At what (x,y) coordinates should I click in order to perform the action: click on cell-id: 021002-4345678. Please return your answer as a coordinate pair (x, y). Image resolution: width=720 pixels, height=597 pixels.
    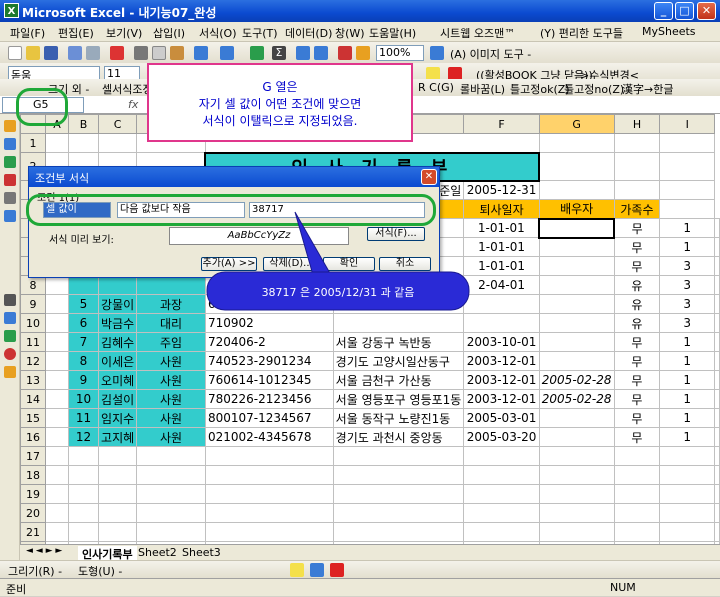
    Looking at the image, I should click on (269, 437).